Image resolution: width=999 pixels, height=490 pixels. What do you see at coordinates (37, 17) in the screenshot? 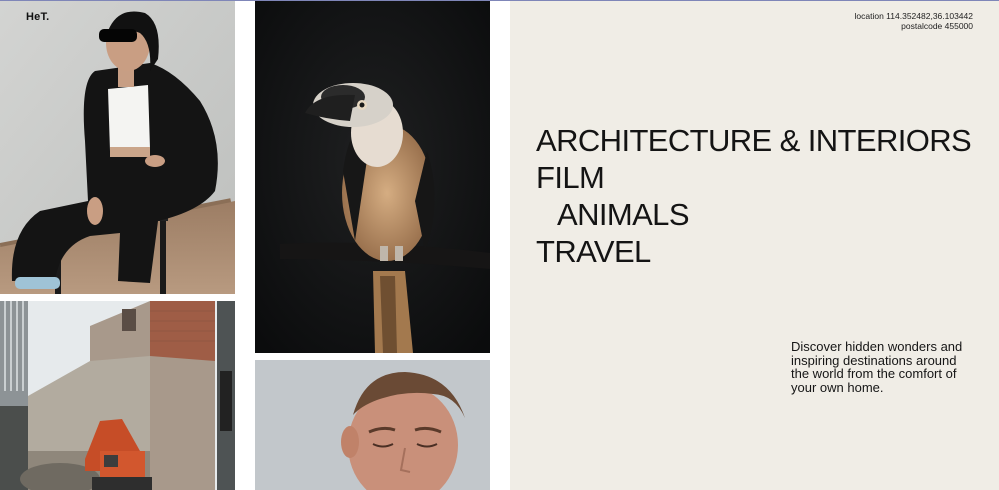
I see `brand-logo: HeT.` at bounding box center [37, 17].